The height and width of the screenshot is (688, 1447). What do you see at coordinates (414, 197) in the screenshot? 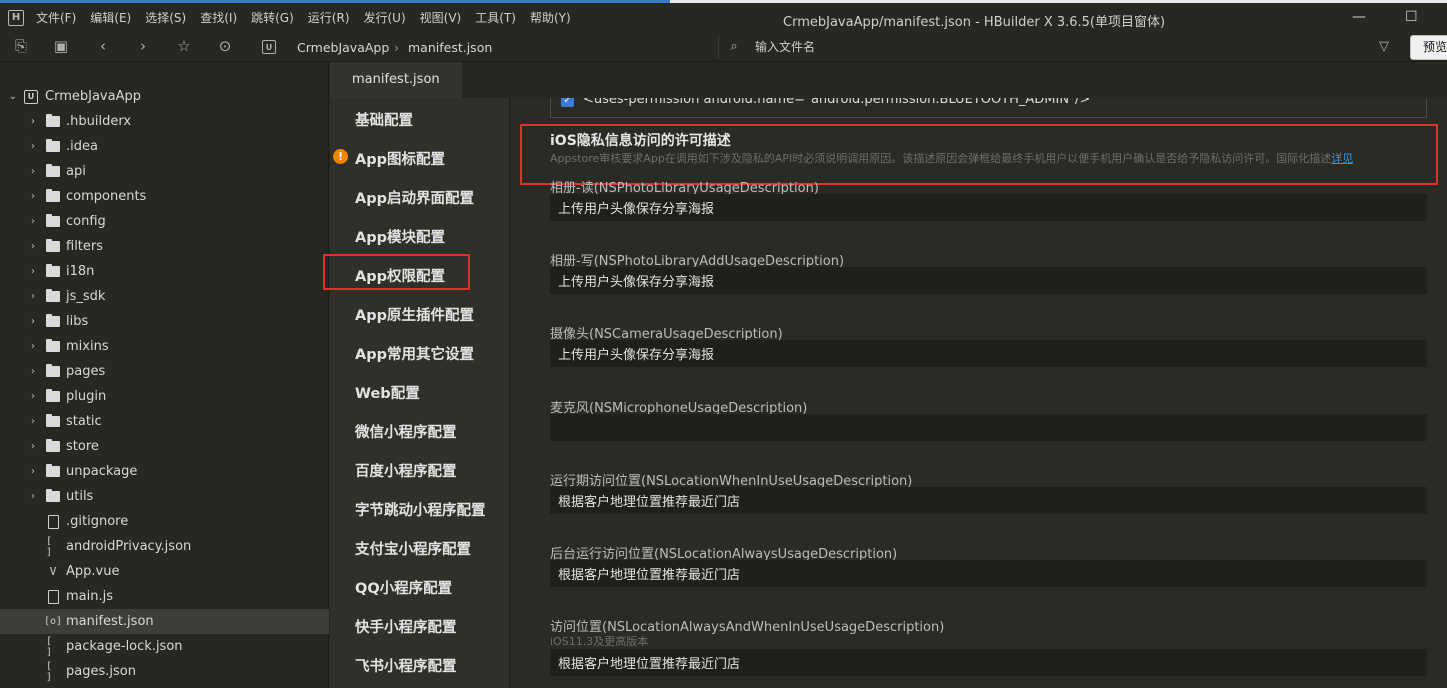
I see `nav-item-2: App启动界面配置` at bounding box center [414, 197].